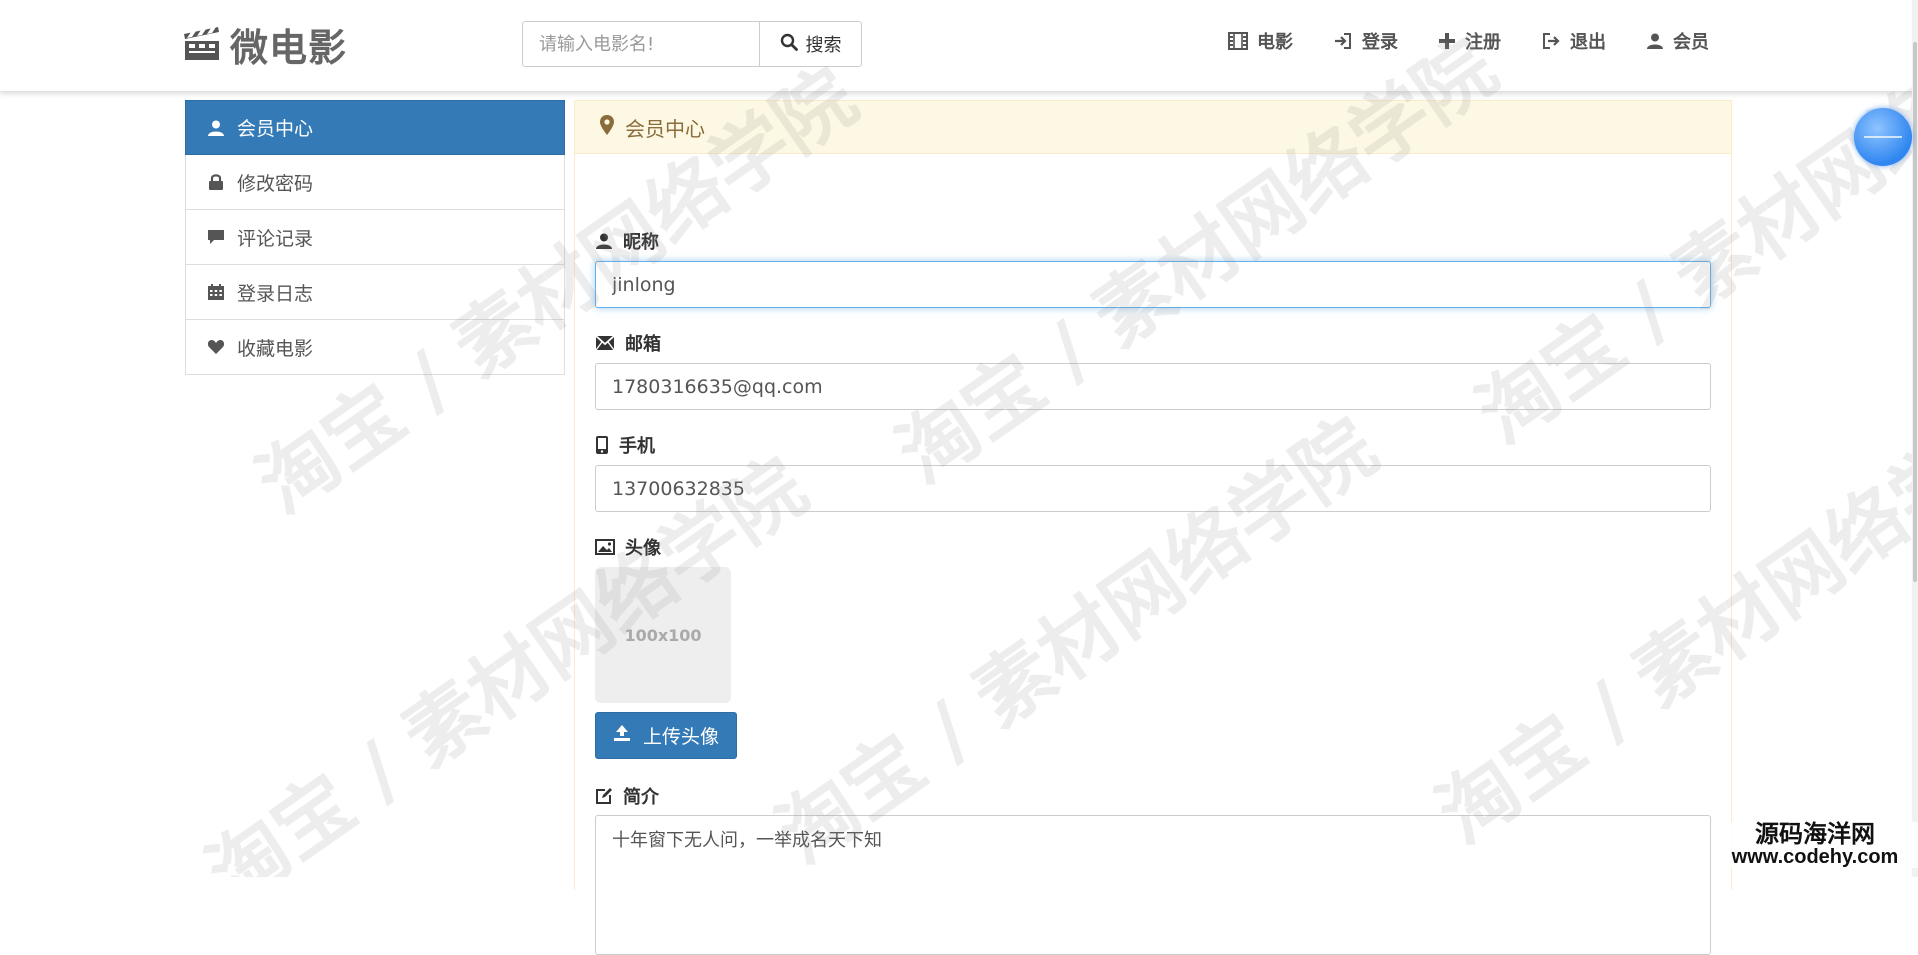  I want to click on nav-item-logout: 退出, so click(1573, 41).